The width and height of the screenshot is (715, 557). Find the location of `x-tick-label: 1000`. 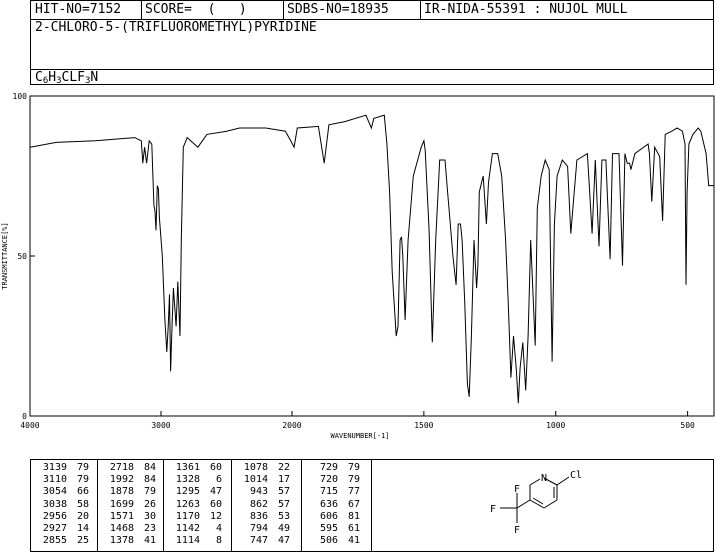

x-tick-label: 1000 is located at coordinates (555, 425).